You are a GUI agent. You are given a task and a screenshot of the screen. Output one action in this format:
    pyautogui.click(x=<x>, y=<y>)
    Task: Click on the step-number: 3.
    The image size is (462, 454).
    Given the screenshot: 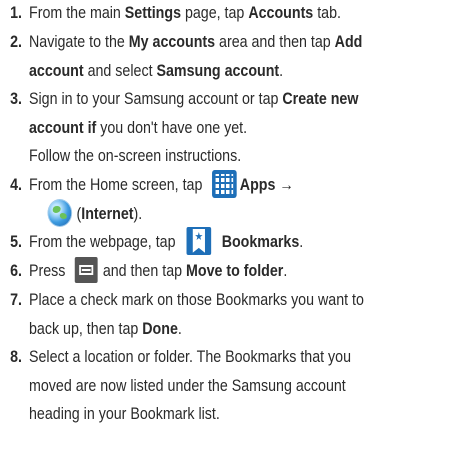 What is the action you would take?
    pyautogui.click(x=16, y=99)
    